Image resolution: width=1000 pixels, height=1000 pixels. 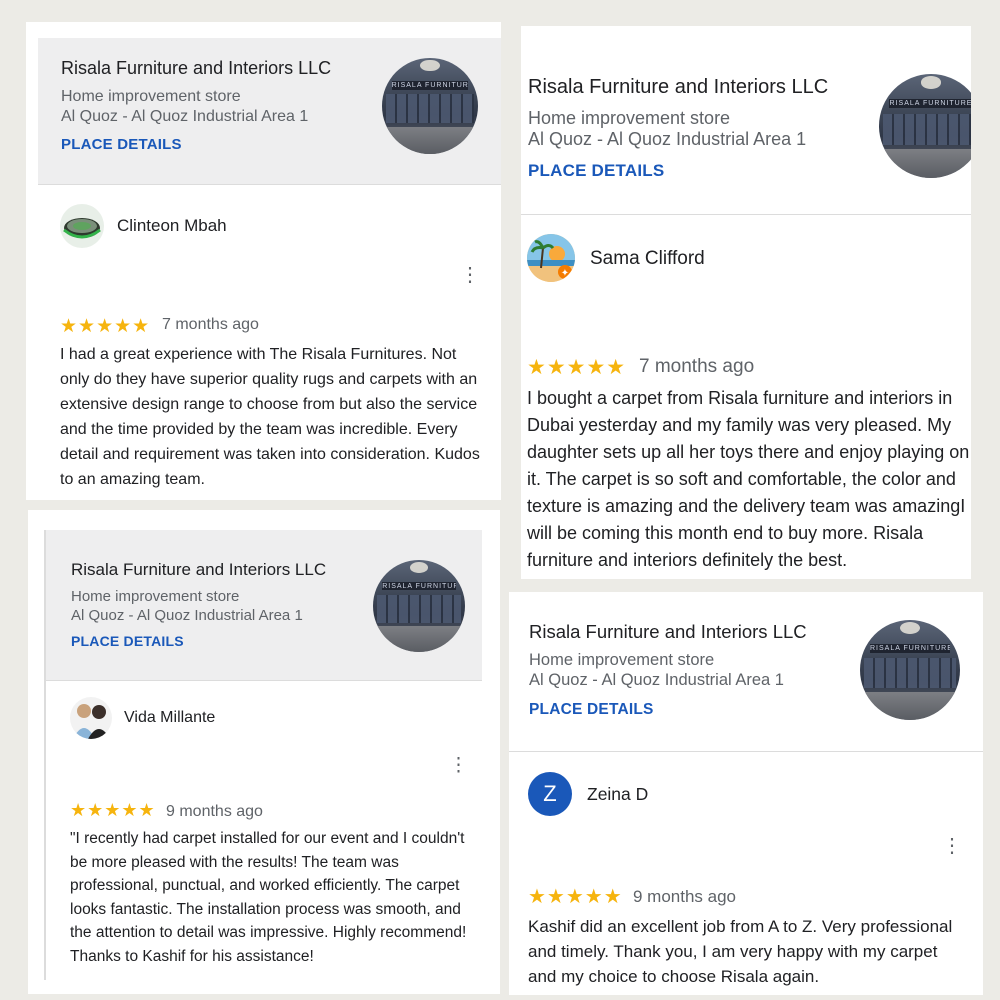 I want to click on stadium-avatar-icon, so click(x=82, y=228).